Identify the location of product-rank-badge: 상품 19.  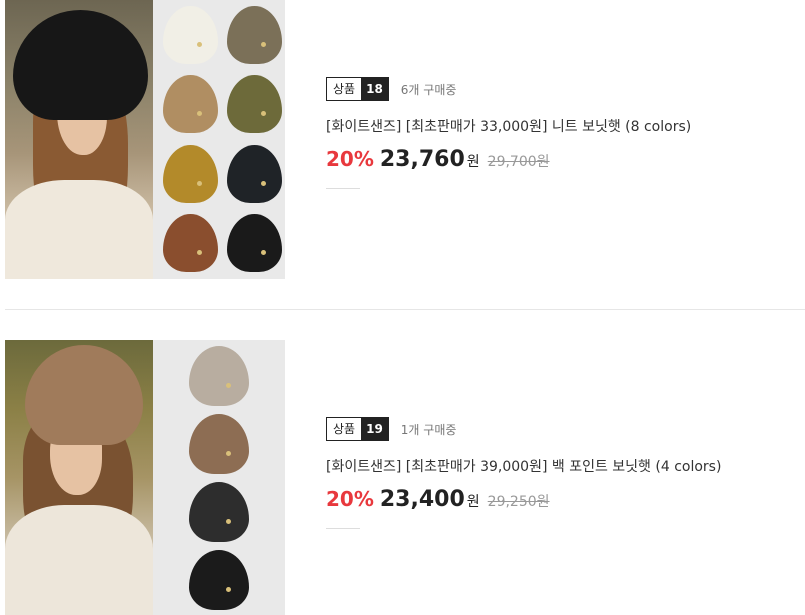
(357, 429).